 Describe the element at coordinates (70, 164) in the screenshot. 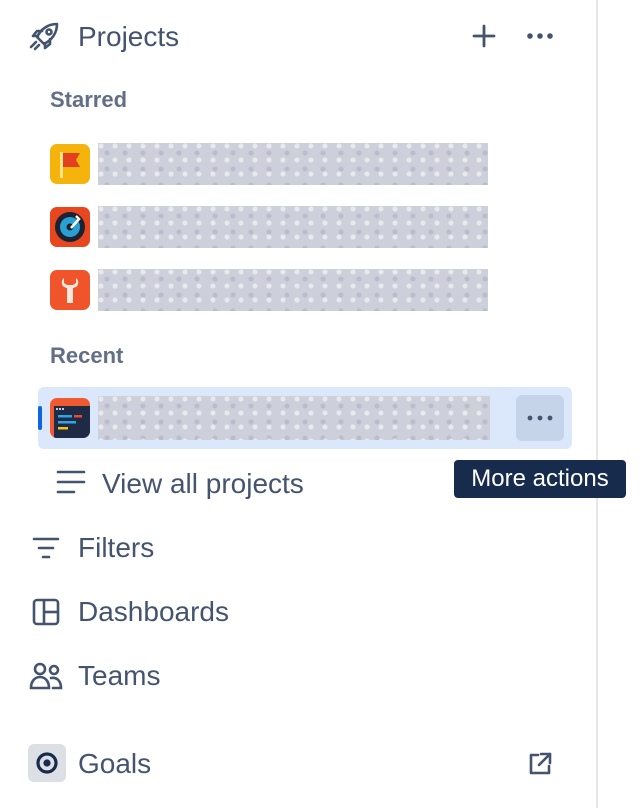

I see `flag-project-icon` at that location.